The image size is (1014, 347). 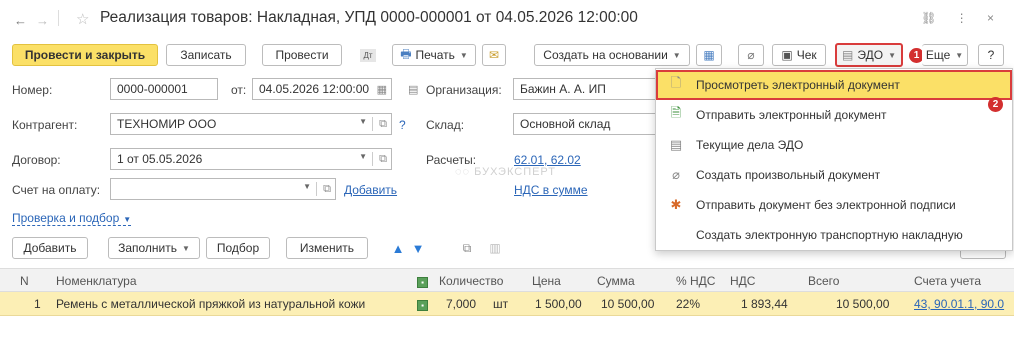 I want to click on dt-kt-icon: Дт, so click(x=368, y=55).